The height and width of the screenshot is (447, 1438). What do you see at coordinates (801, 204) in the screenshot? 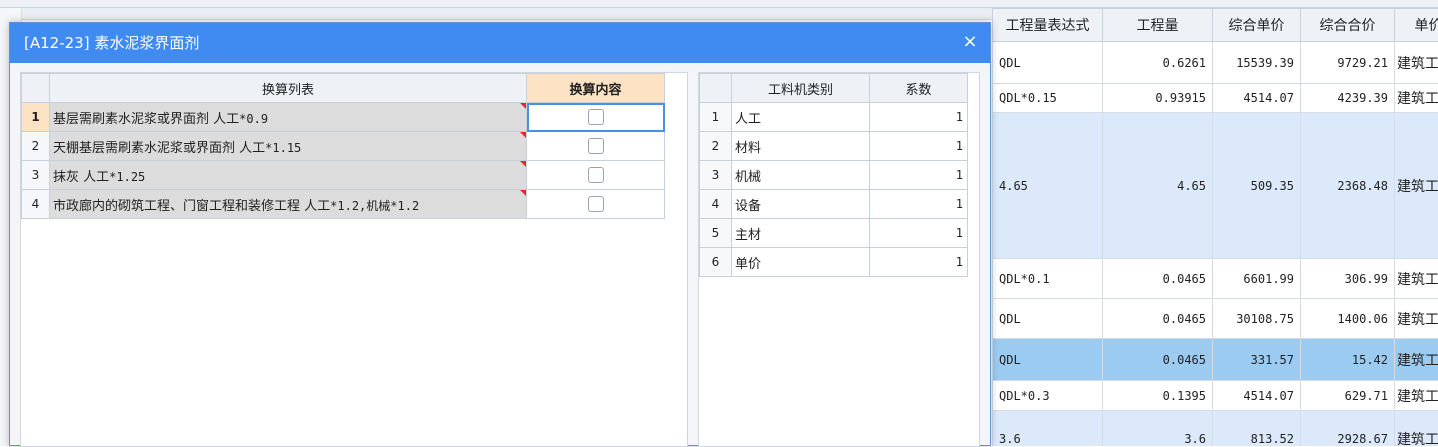
I see `category-name: 设备` at bounding box center [801, 204].